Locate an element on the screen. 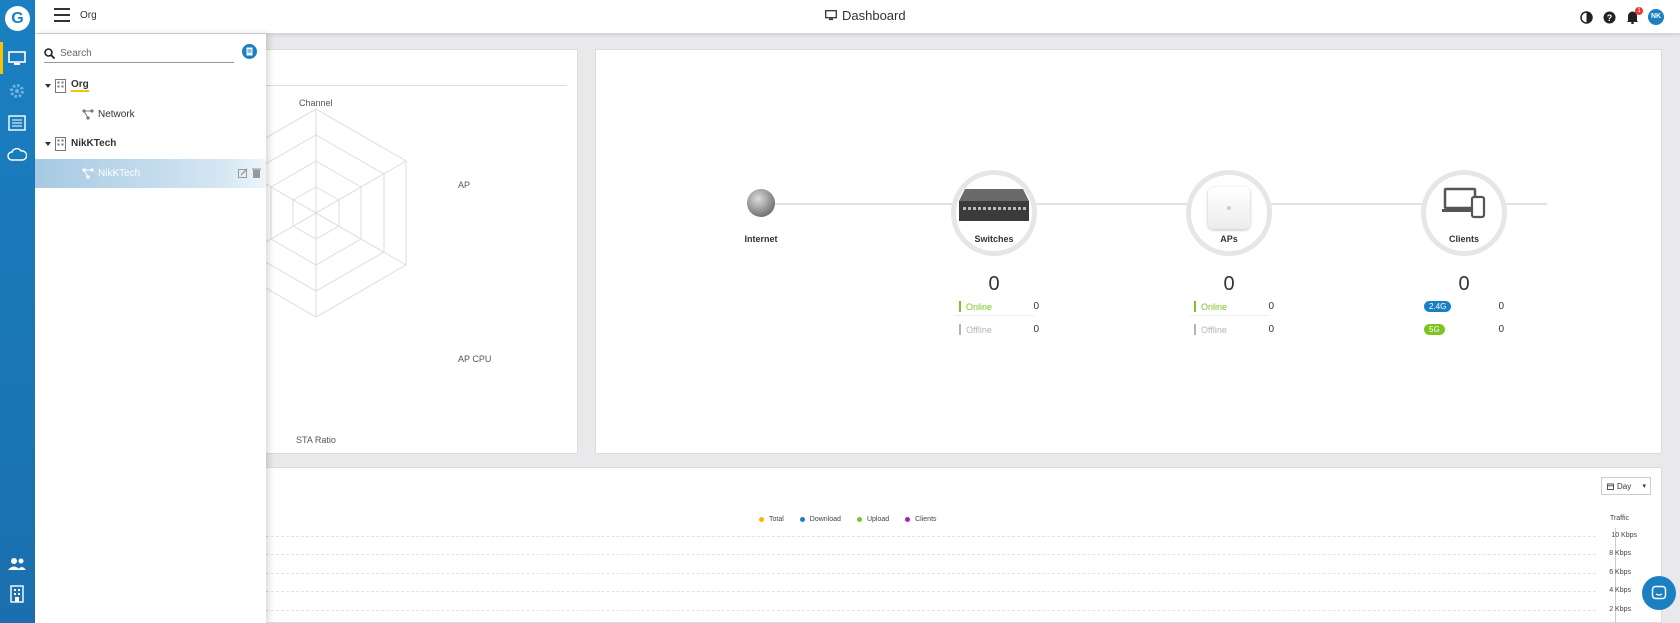 Image resolution: width=1680 pixels, height=623 pixels. tree-item-nikktech-site: NikKTech is located at coordinates (150, 143).